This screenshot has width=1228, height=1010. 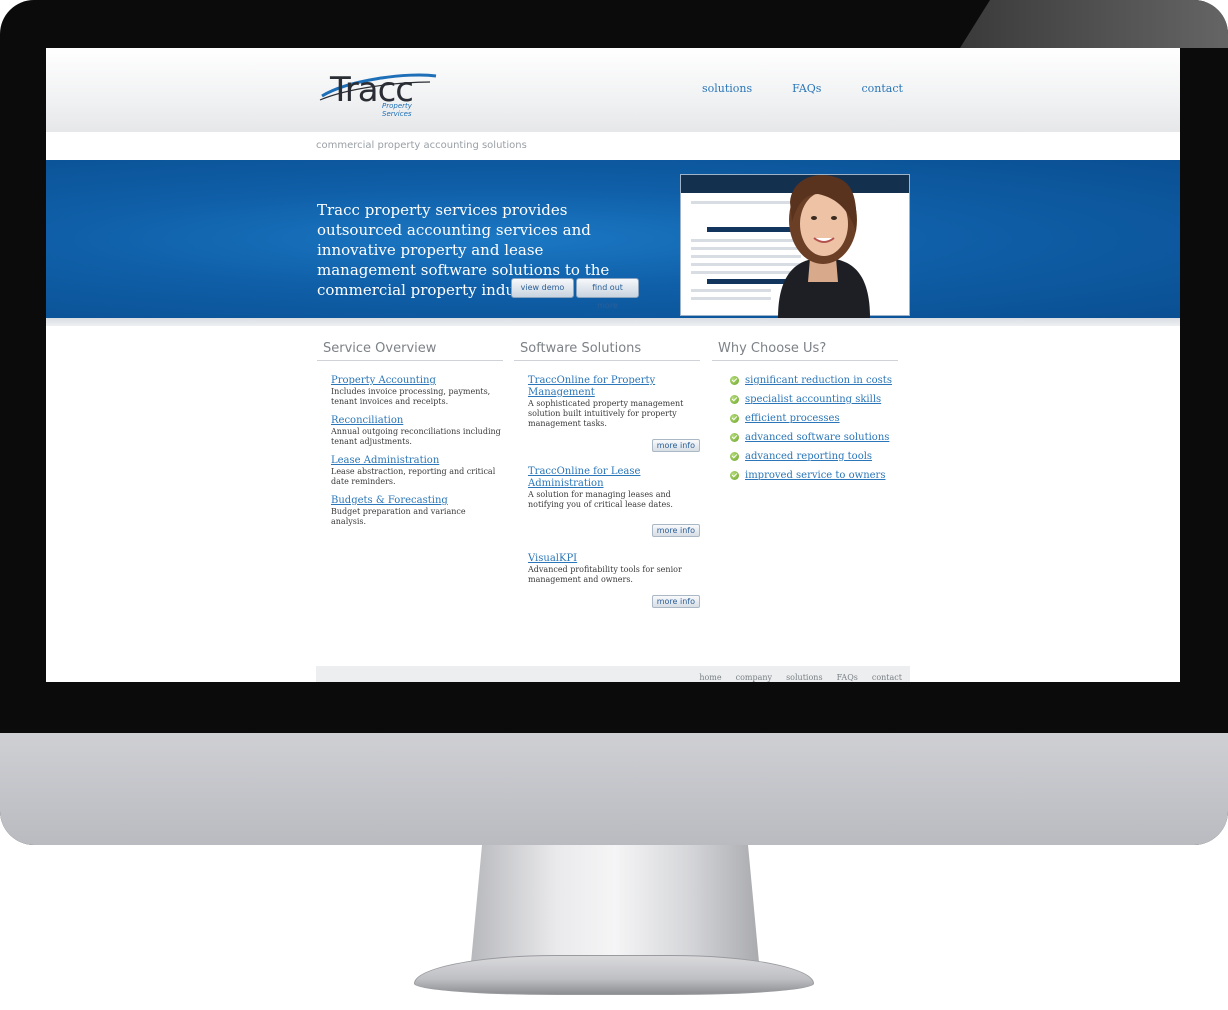 What do you see at coordinates (847, 677) in the screenshot?
I see `footer-link-faqs: FAQs` at bounding box center [847, 677].